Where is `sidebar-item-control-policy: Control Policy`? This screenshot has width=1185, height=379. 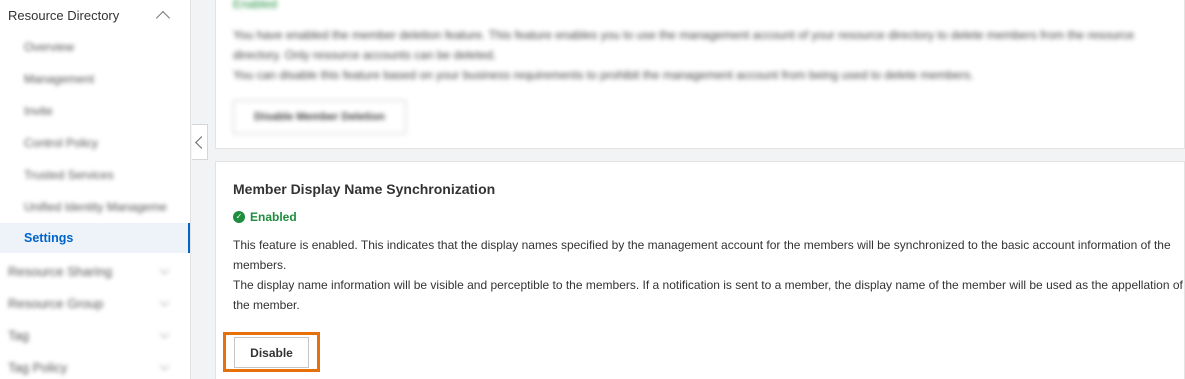
sidebar-item-control-policy: Control Policy is located at coordinates (95, 143).